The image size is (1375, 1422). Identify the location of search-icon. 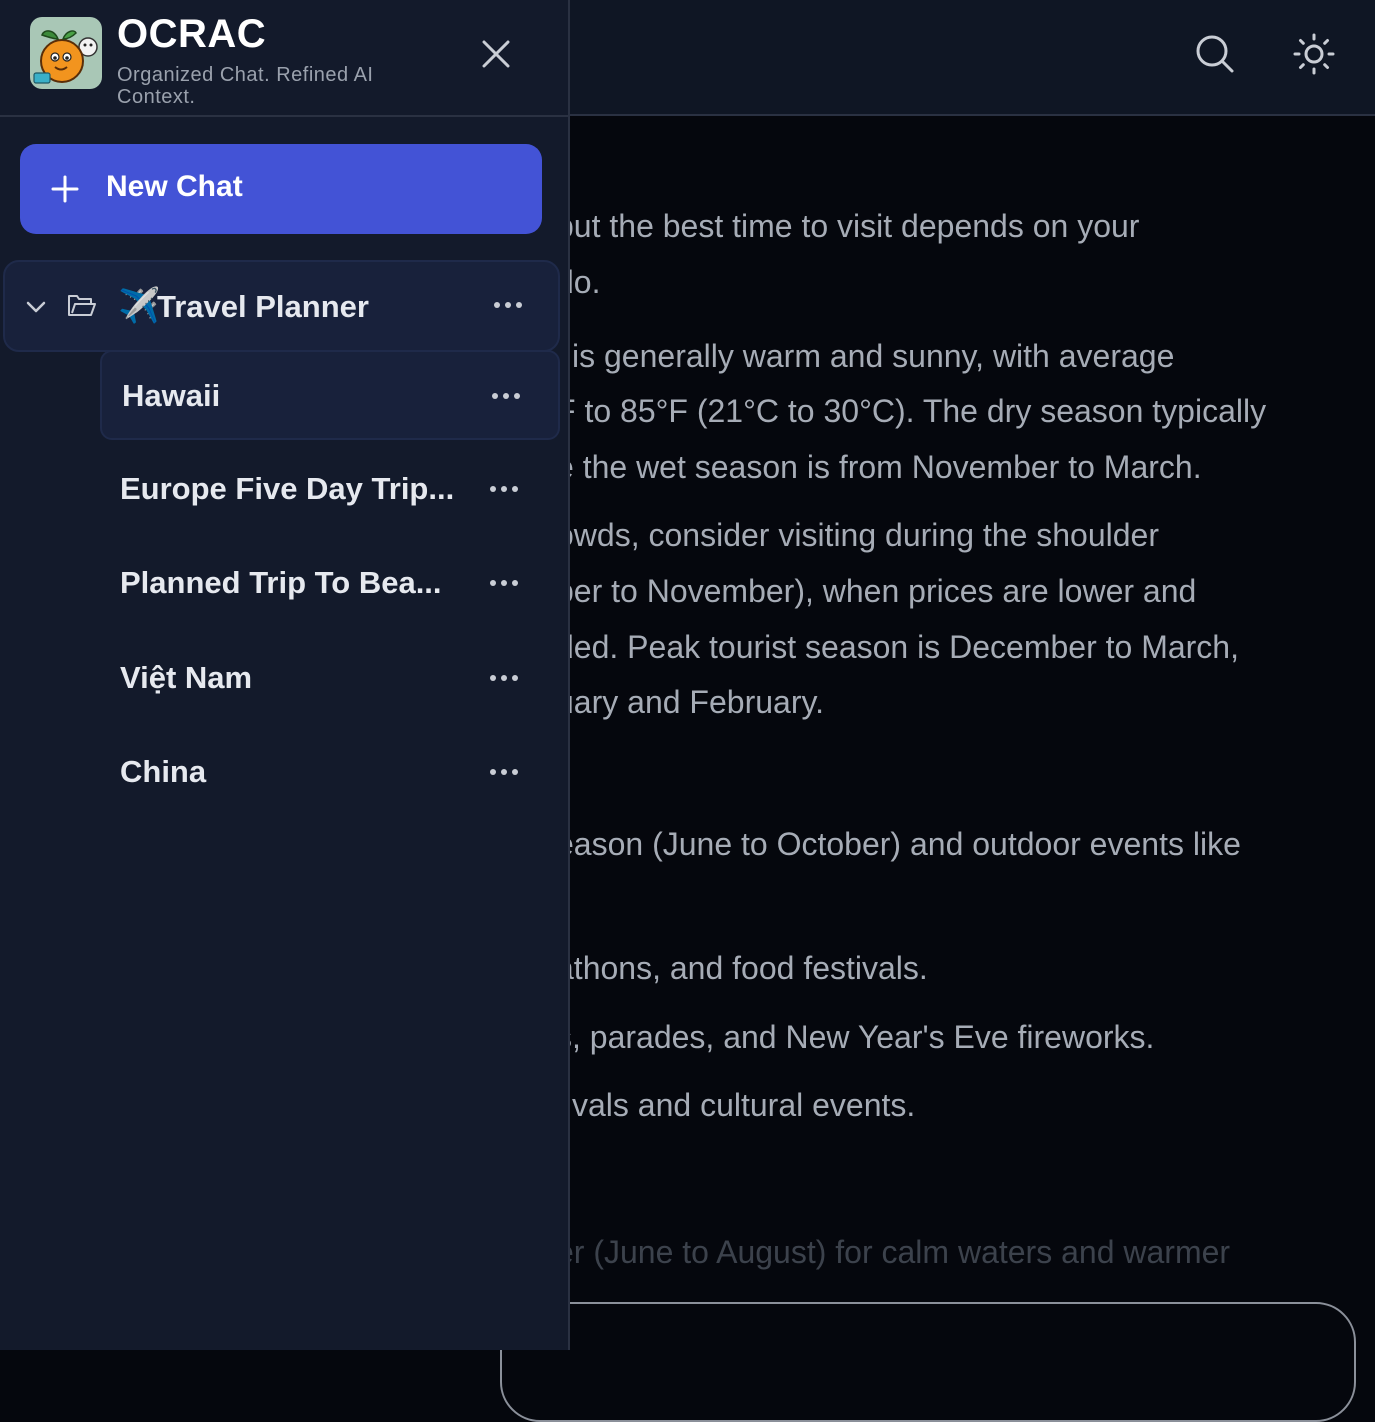
(1215, 54).